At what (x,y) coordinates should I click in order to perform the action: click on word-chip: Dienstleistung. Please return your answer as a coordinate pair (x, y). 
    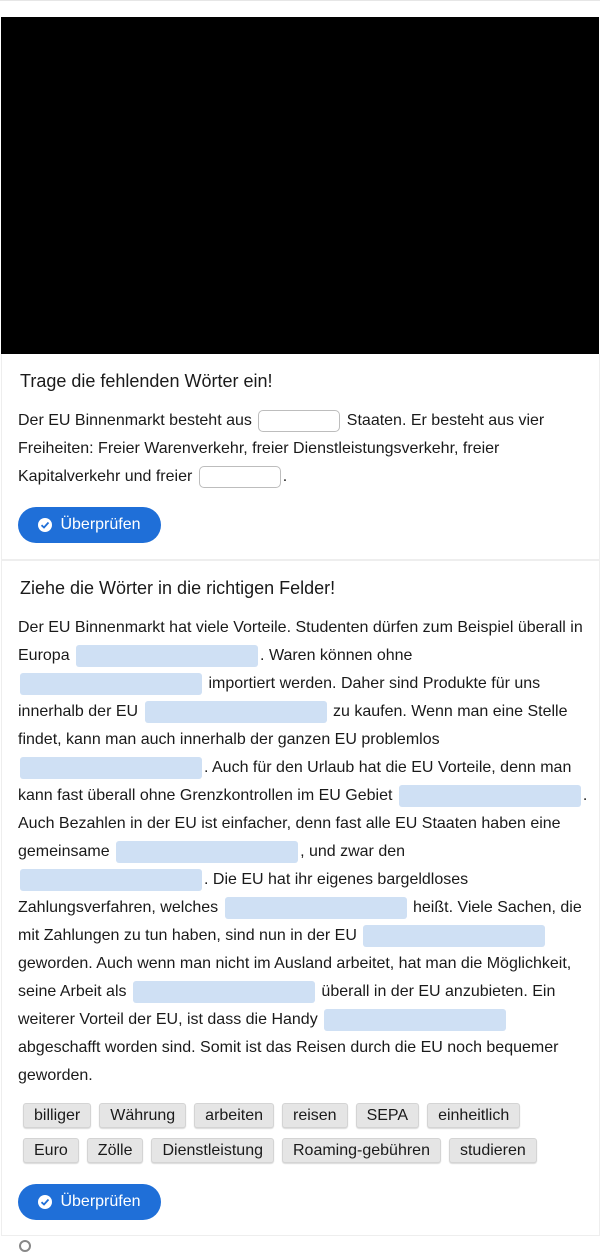
    Looking at the image, I should click on (212, 1150).